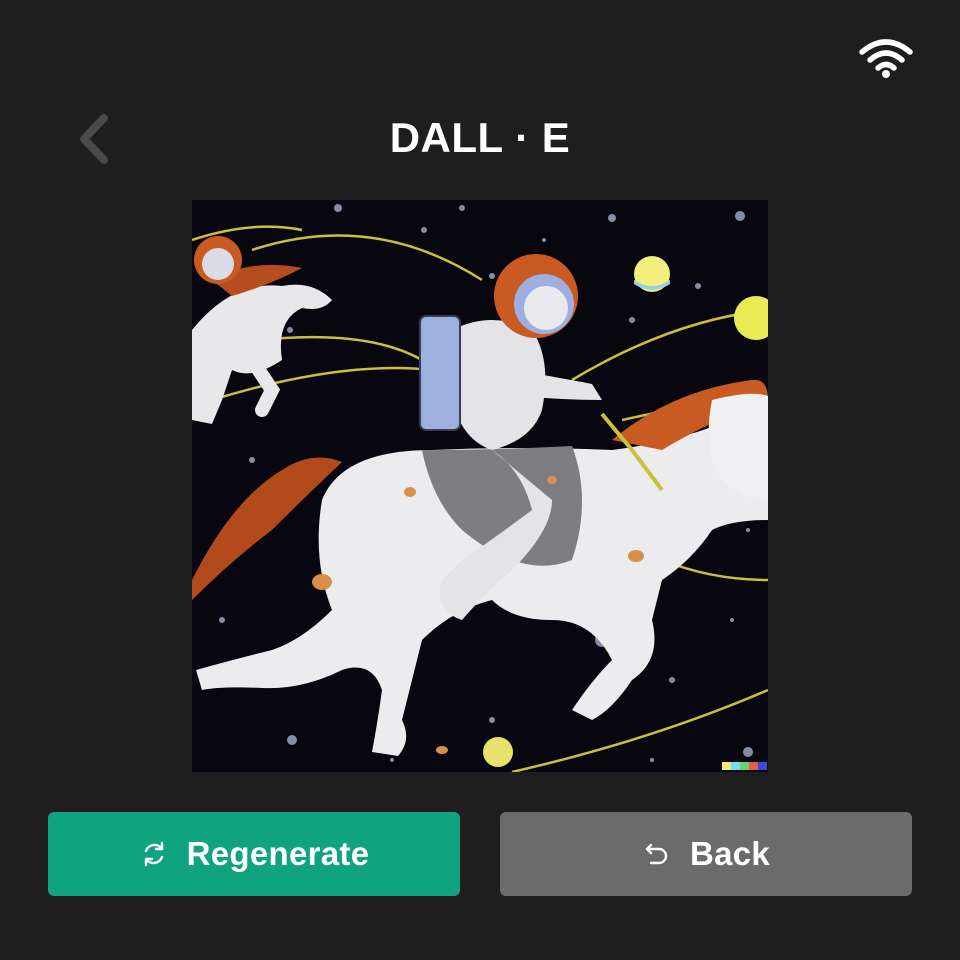 The image size is (960, 960). I want to click on wifi-icon, so click(886, 58).